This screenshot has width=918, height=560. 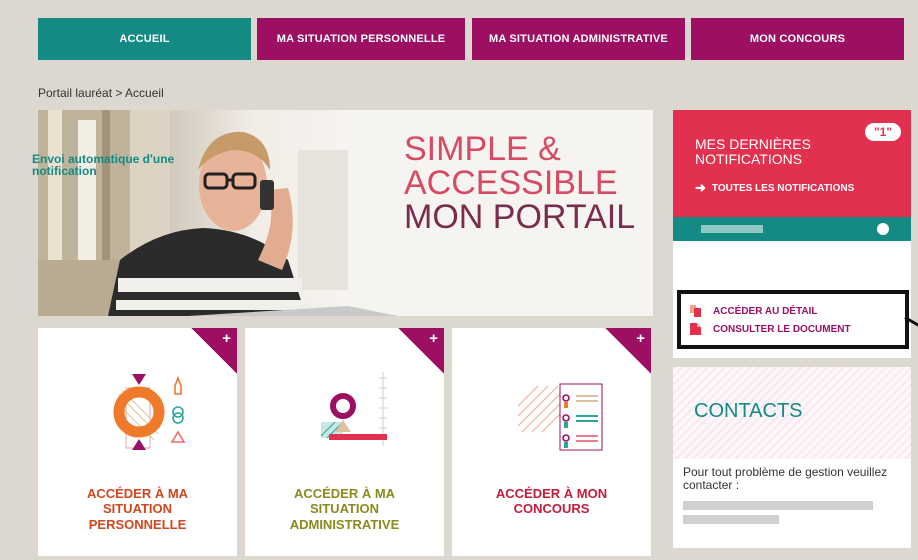 I want to click on notification-count-badge: "1", so click(x=883, y=132).